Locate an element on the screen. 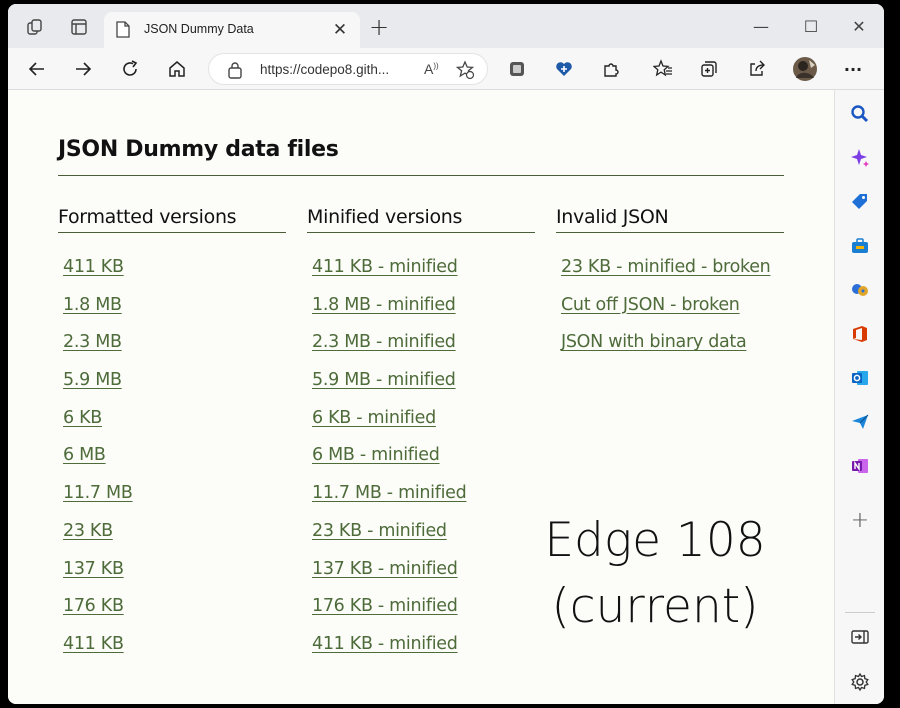 This screenshot has width=900, height=708. file-link: 6 MB - minified is located at coordinates (376, 455).